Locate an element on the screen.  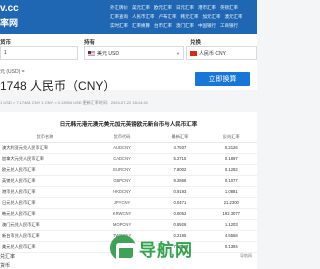
table-header-row: 货币名称 货币代码 最新汇率 反向汇率 is located at coordinates (128, 137).